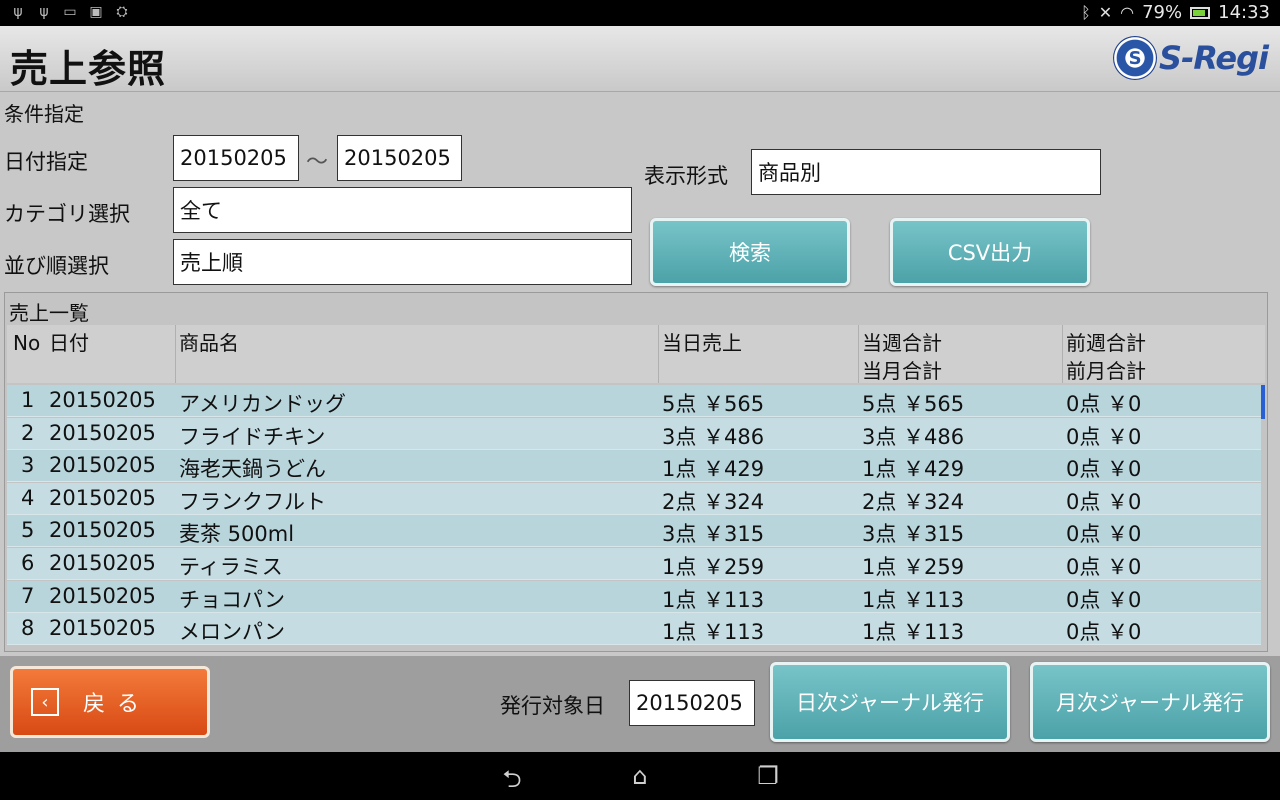 This screenshot has height=800, width=1280. What do you see at coordinates (913, 469) in the screenshot?
I see `cell-week-total: 1点 ￥429` at bounding box center [913, 469].